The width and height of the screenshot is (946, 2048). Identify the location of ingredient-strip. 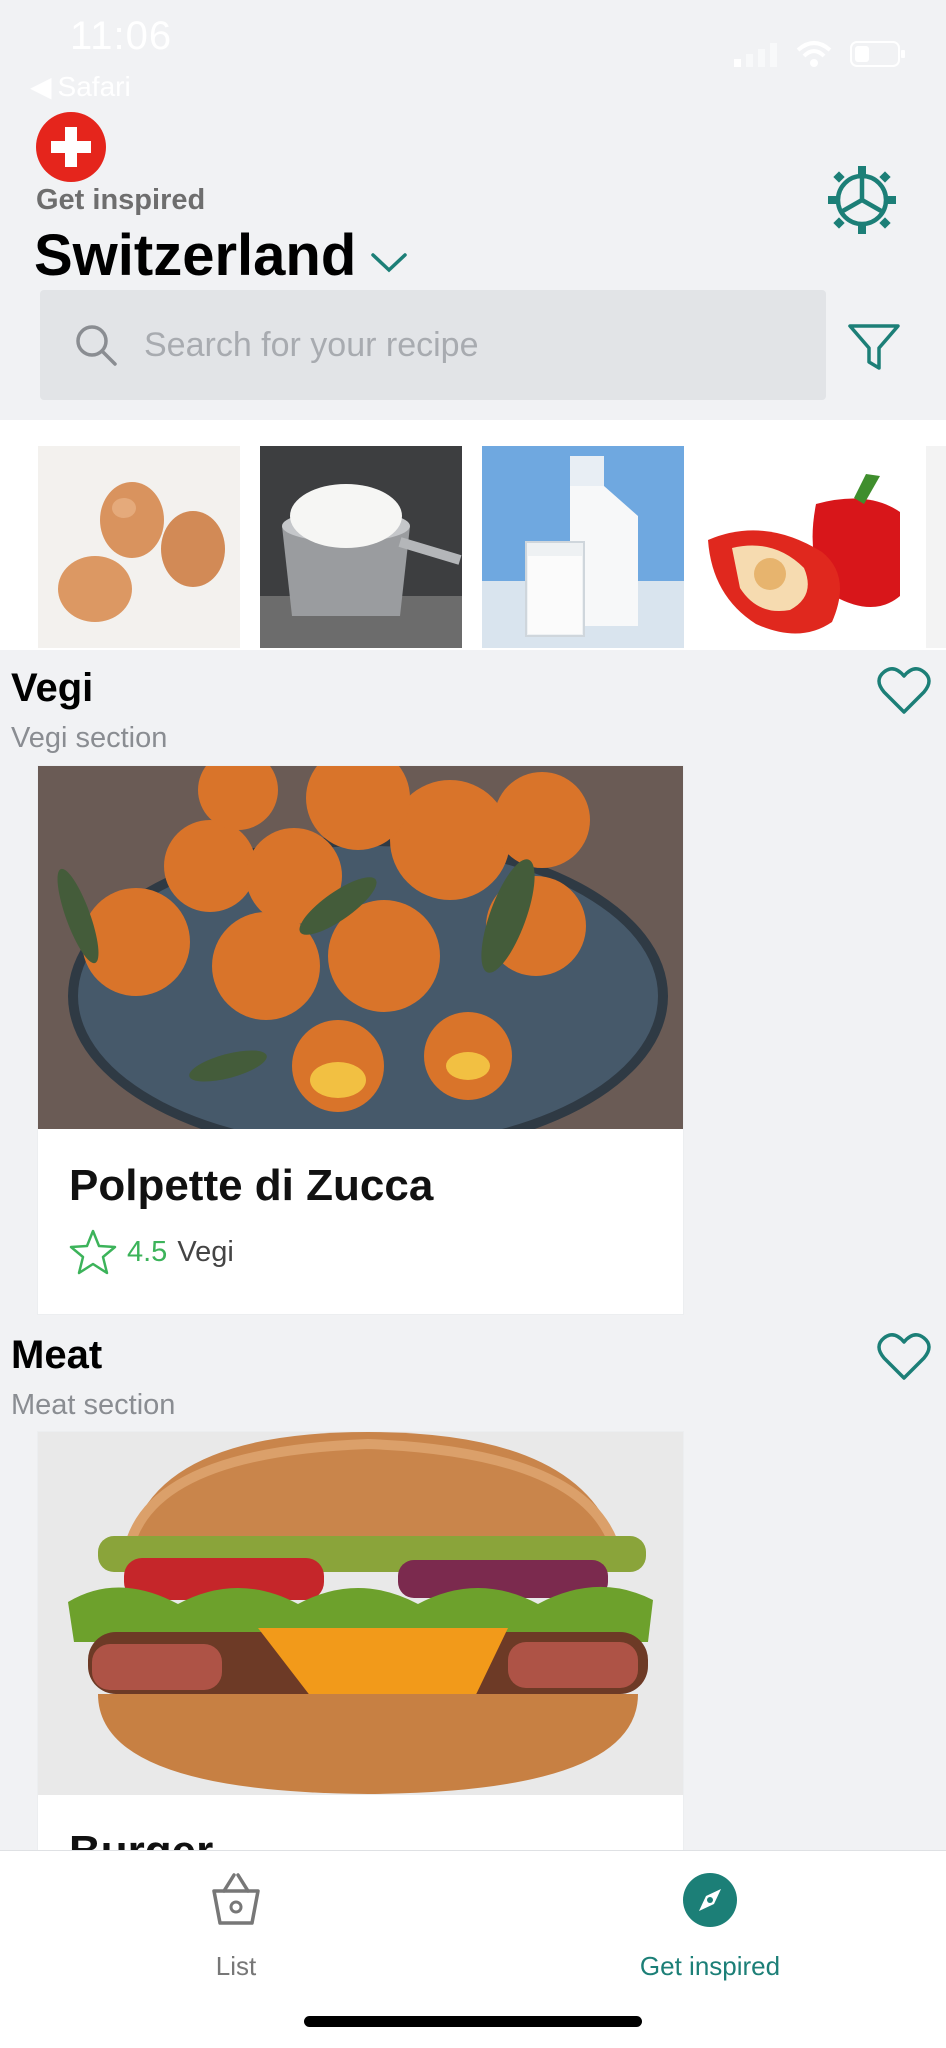
(473, 535).